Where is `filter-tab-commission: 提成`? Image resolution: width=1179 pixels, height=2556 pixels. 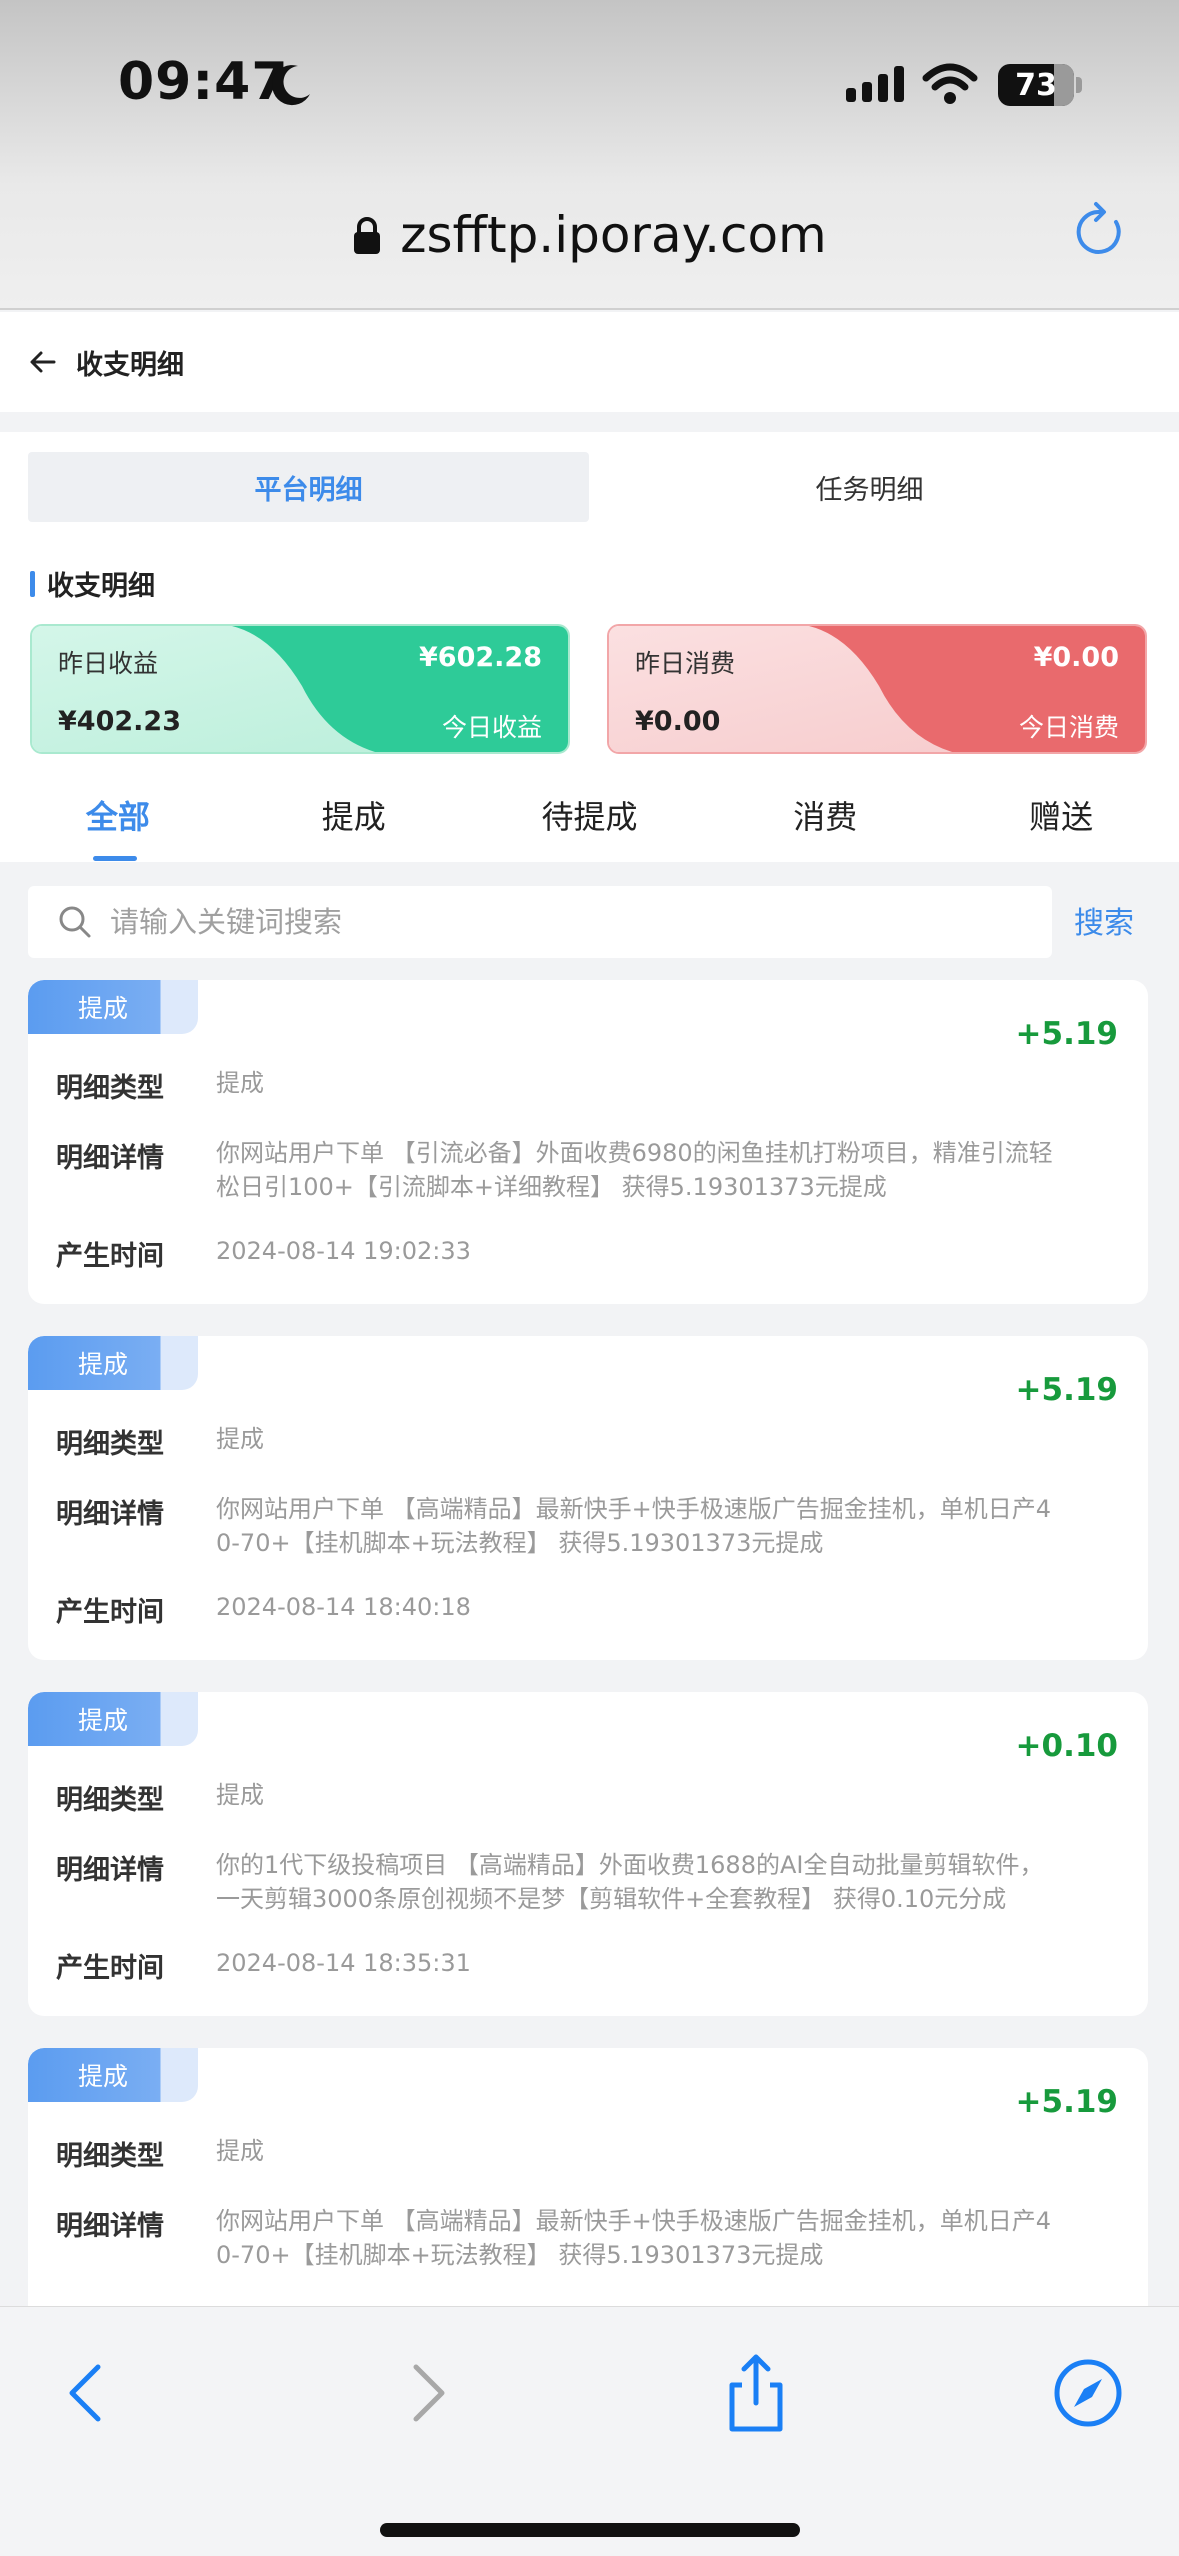 filter-tab-commission: 提成 is located at coordinates (354, 822).